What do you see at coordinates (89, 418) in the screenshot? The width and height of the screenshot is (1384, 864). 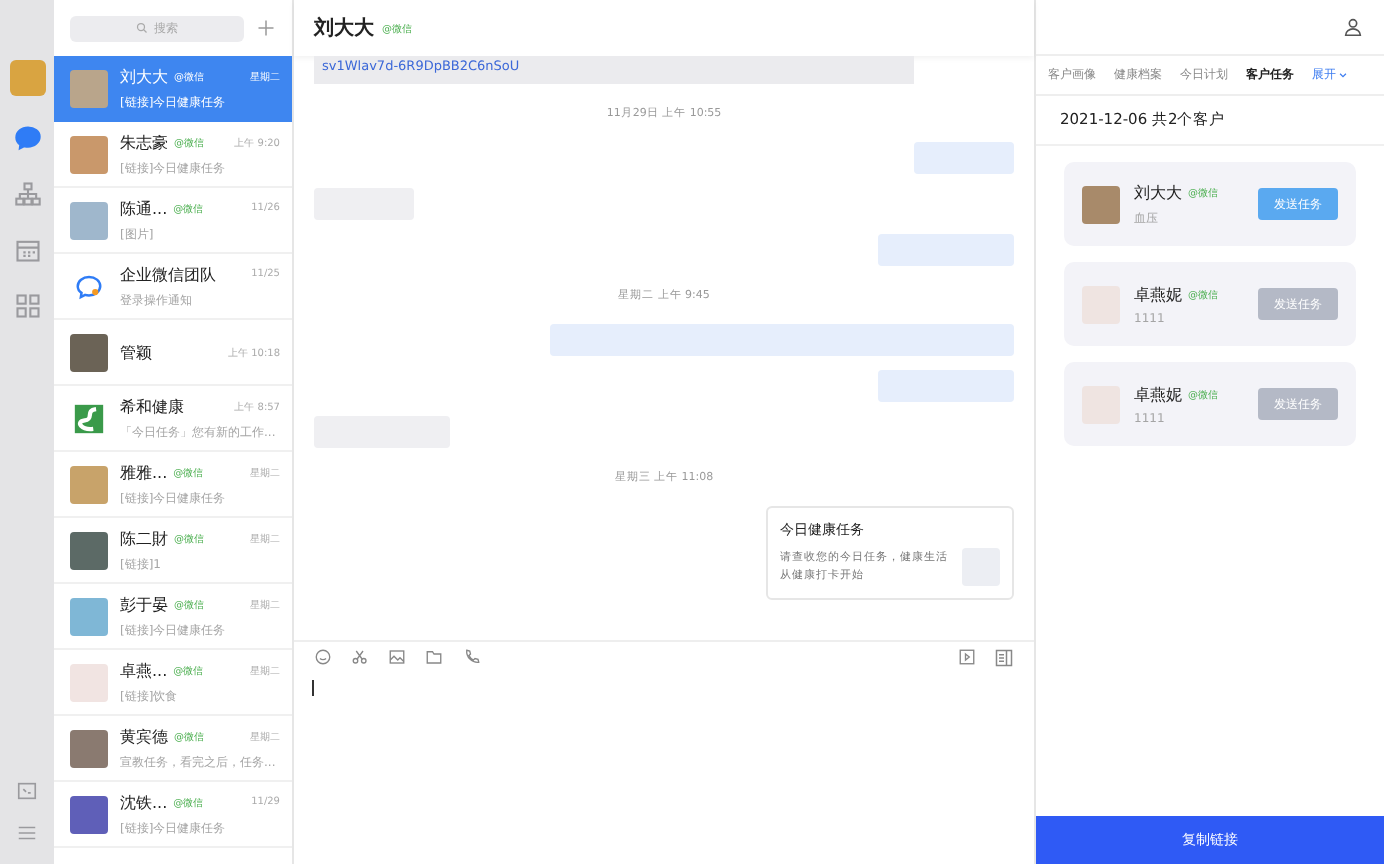 I see `leaf-logo-icon` at bounding box center [89, 418].